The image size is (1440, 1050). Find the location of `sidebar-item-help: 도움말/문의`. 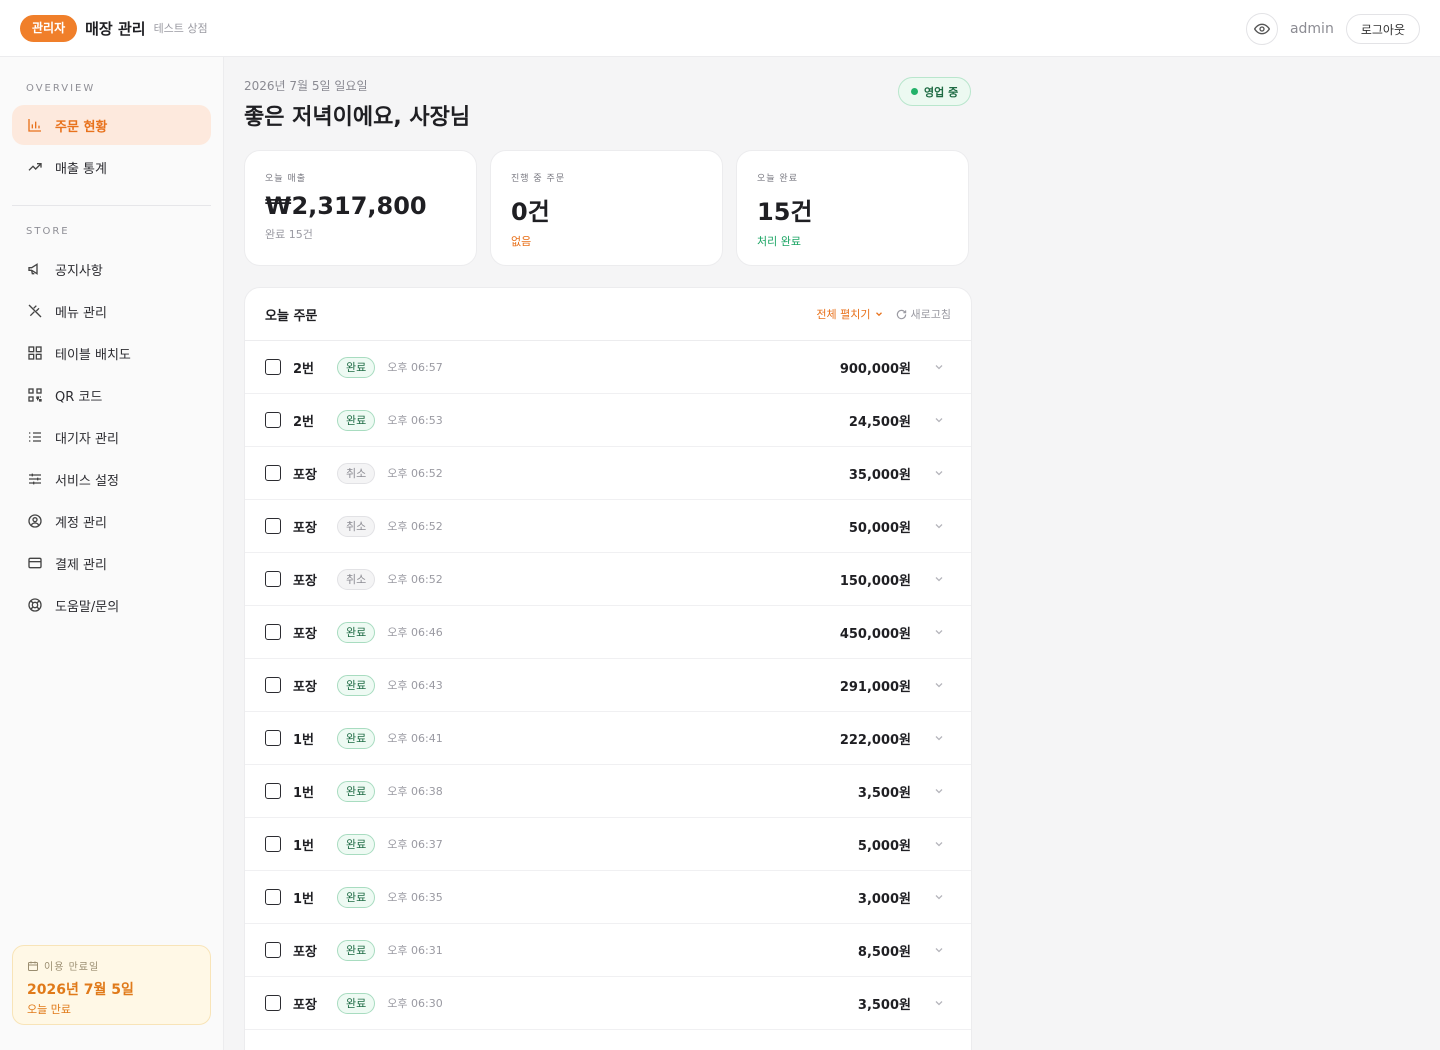

sidebar-item-help: 도움말/문의 is located at coordinates (111, 605).